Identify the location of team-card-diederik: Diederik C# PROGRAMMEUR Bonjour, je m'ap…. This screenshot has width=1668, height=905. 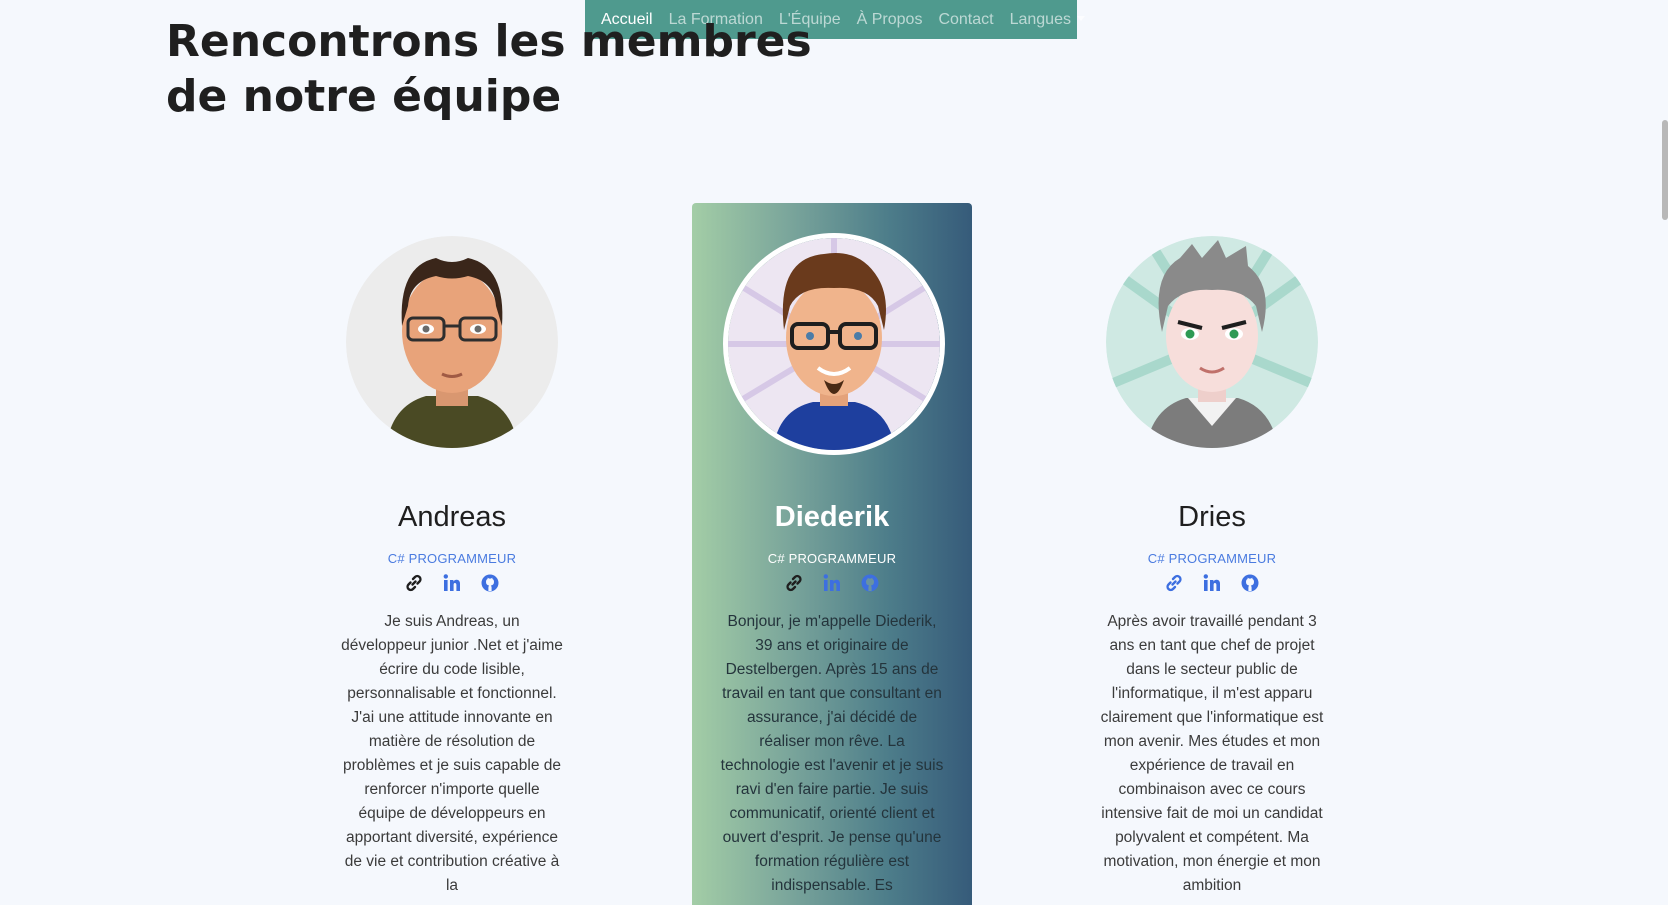
(832, 554).